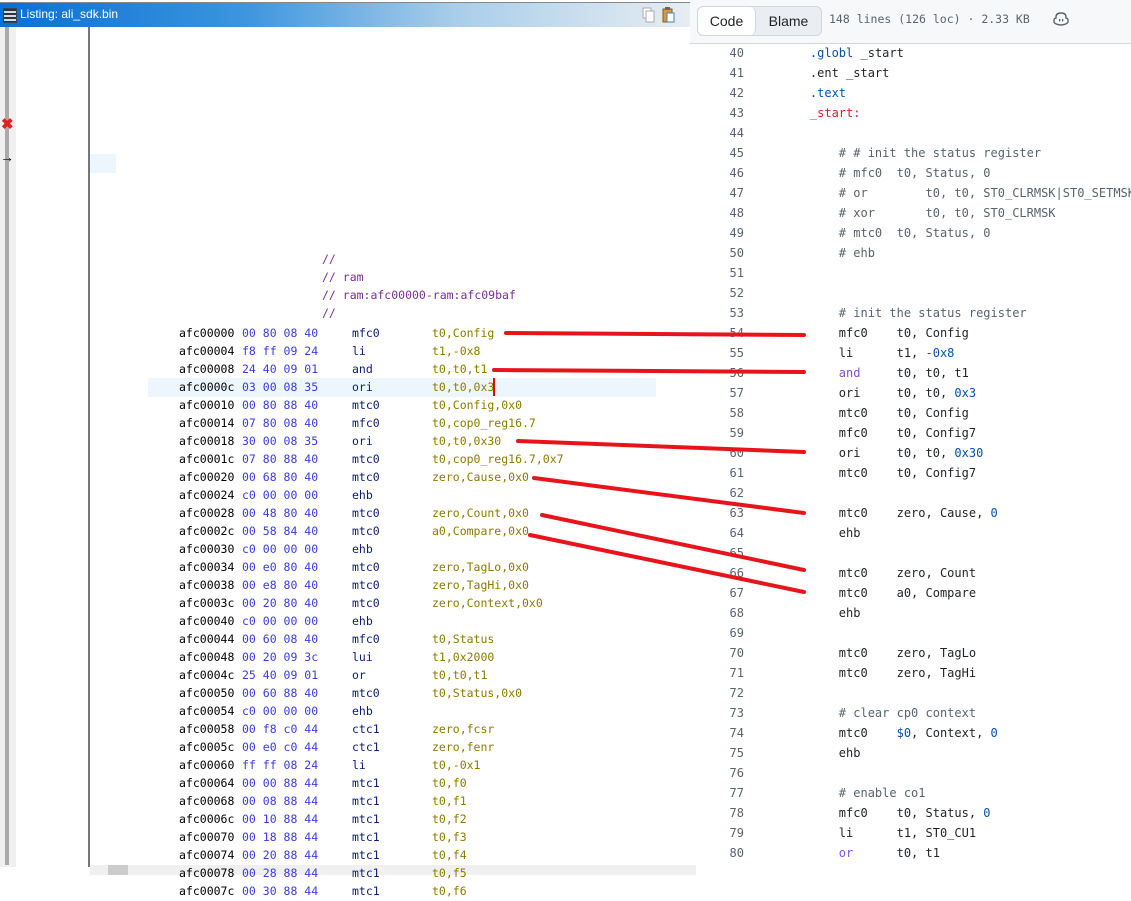  Describe the element at coordinates (206, 855) in the screenshot. I see `instruction-address: afc00074` at that location.